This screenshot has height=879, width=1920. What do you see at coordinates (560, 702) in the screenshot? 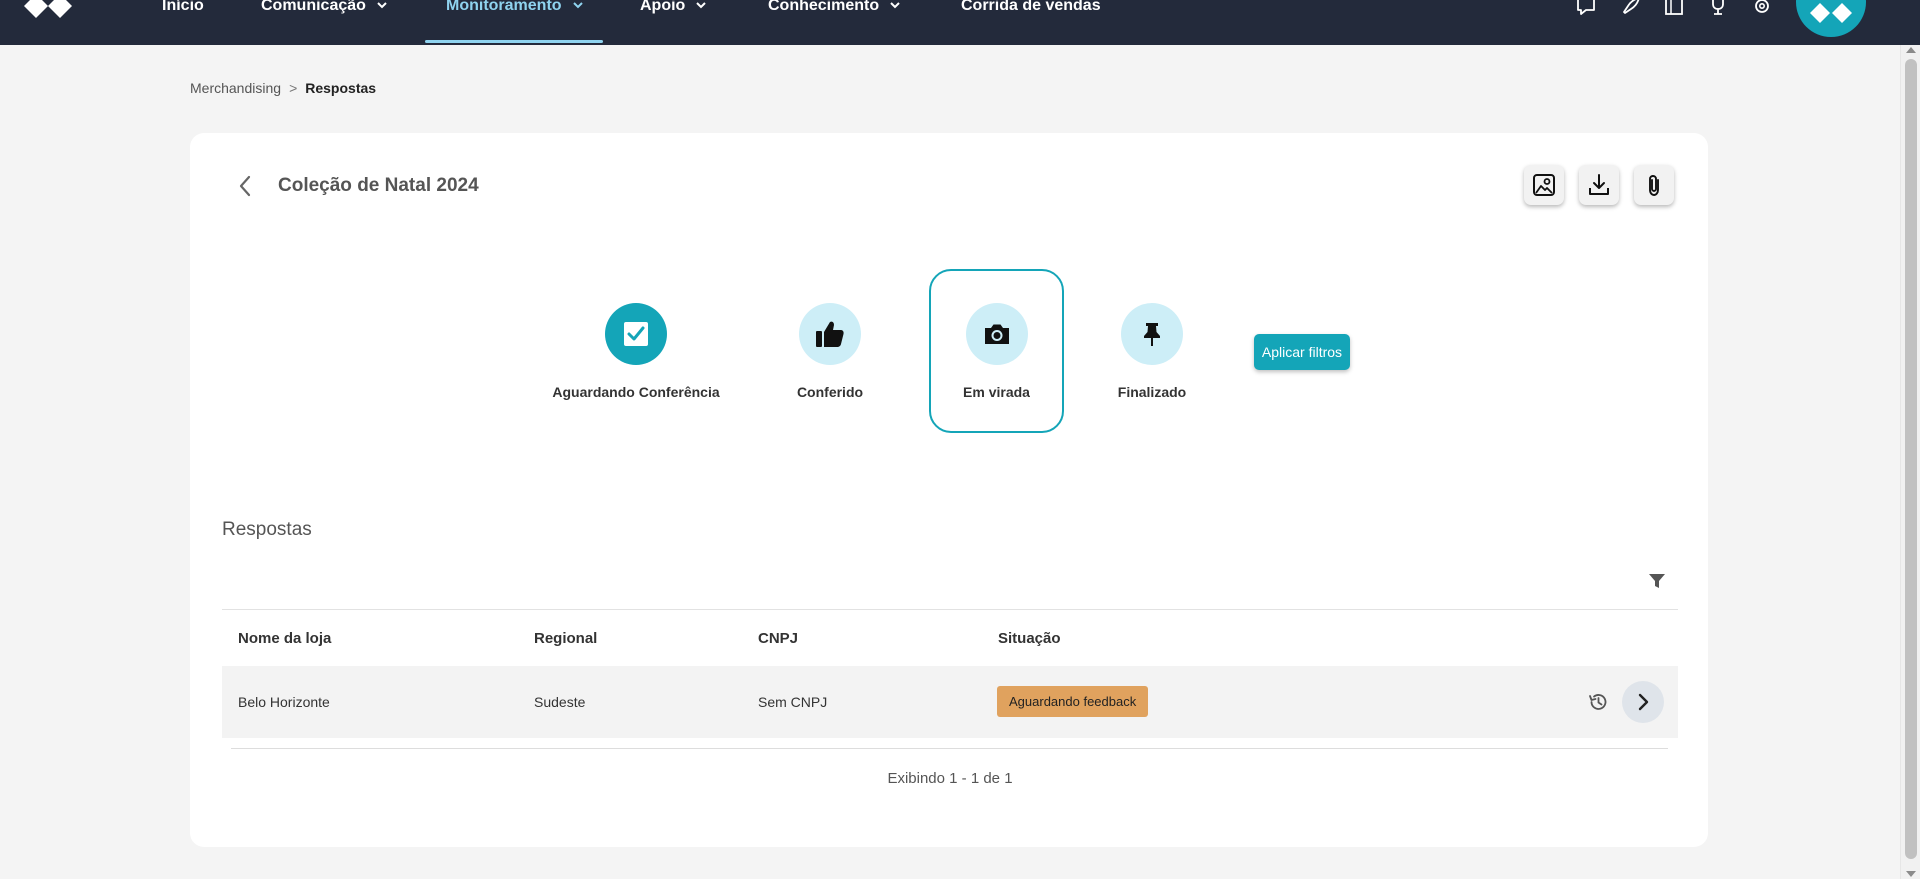
I see `cell-regional: Sudeste` at bounding box center [560, 702].